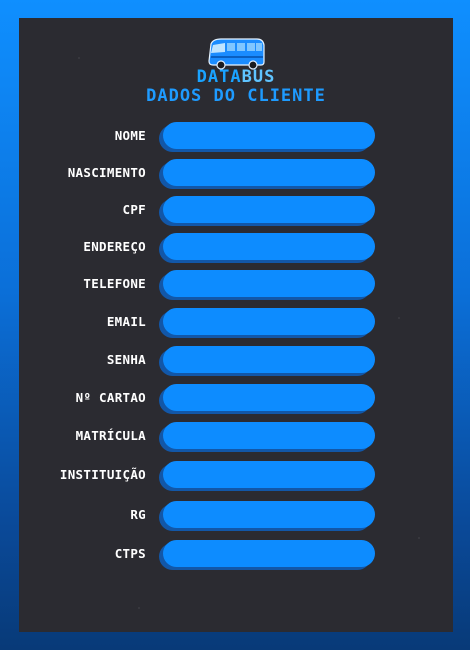 This screenshot has width=470, height=650. I want to click on form-row-telefone: TELEFONE, so click(236, 285).